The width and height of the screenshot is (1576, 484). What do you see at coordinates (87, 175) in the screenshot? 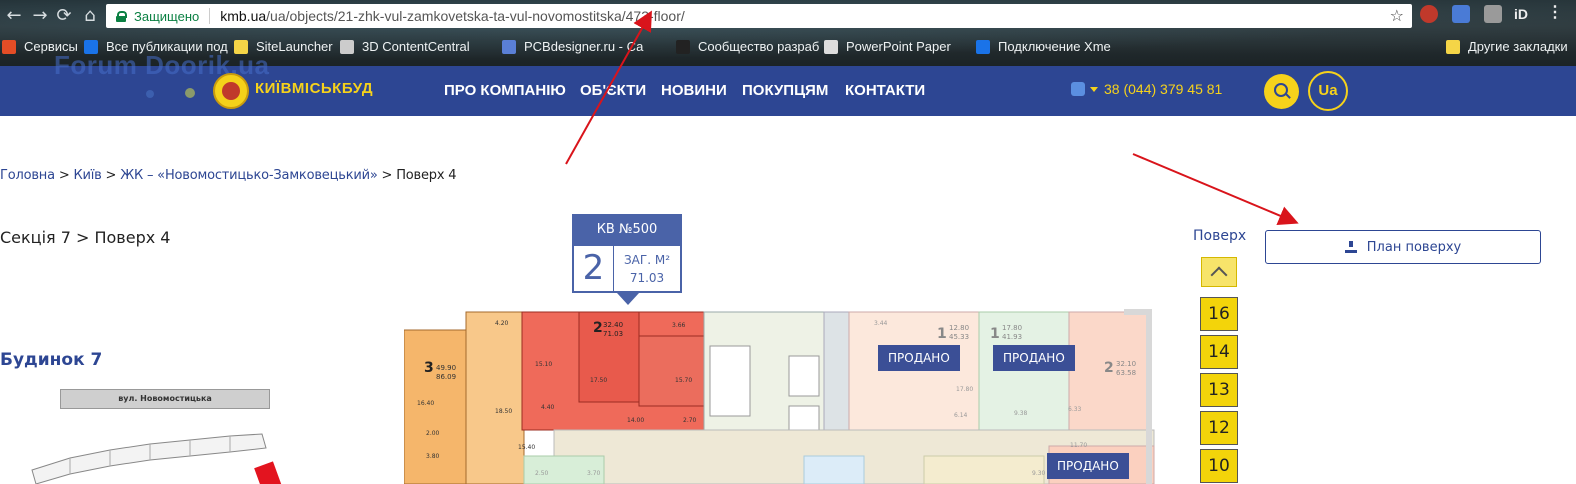
I see `breadcrumb-city: Київ` at bounding box center [87, 175].